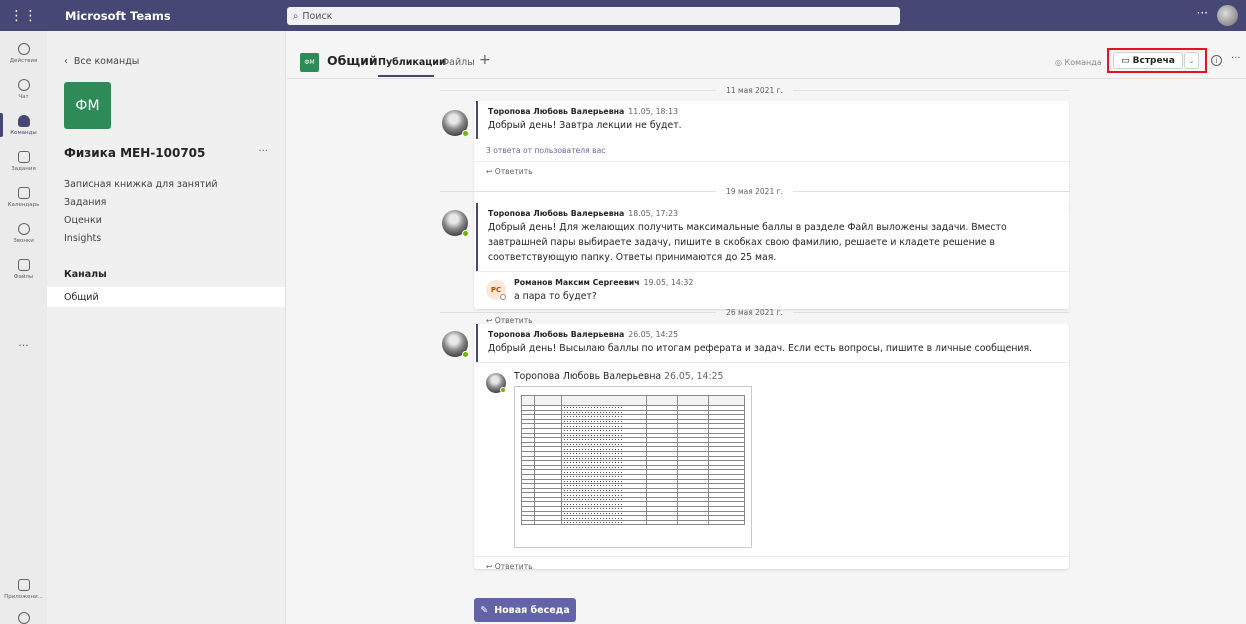 Image resolution: width=1246 pixels, height=624 pixels. Describe the element at coordinates (309, 62) in the screenshot. I see `channel-team-avatar: ФМ` at that location.